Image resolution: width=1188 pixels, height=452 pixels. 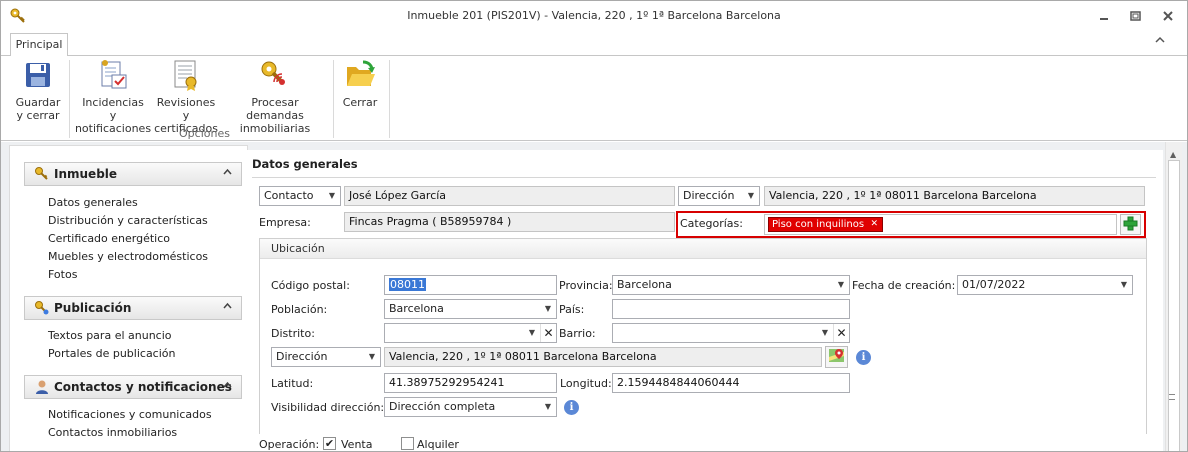 What do you see at coordinates (357, 444) in the screenshot?
I see `venta-label: Venta` at bounding box center [357, 444].